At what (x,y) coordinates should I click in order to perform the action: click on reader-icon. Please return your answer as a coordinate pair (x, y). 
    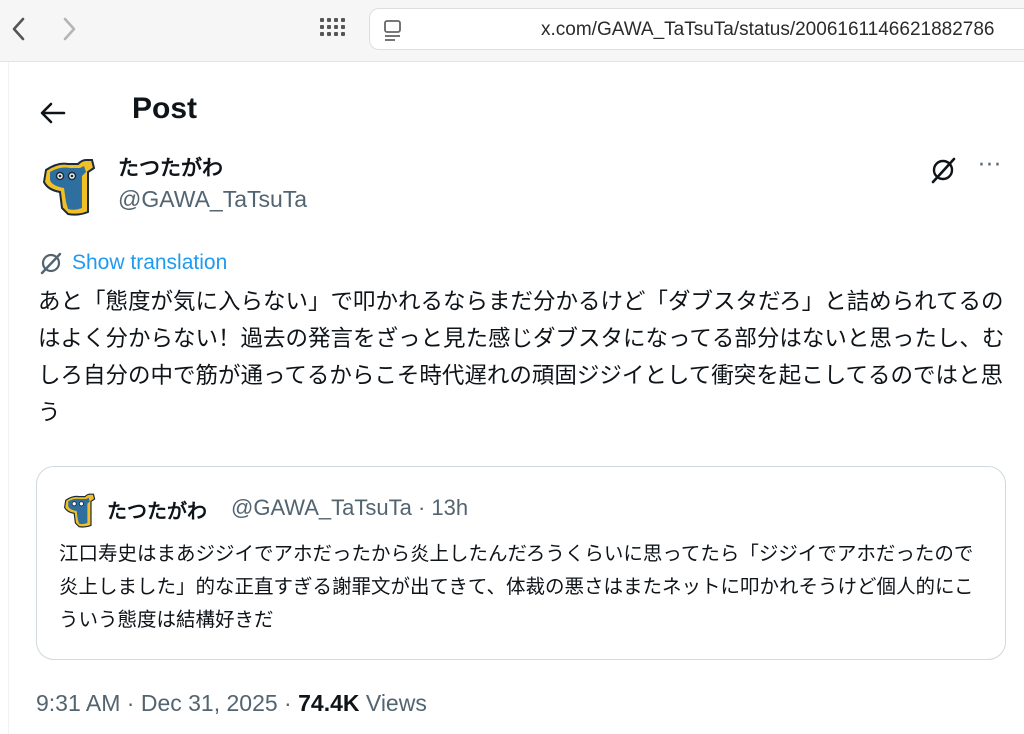
    Looking at the image, I should click on (393, 32).